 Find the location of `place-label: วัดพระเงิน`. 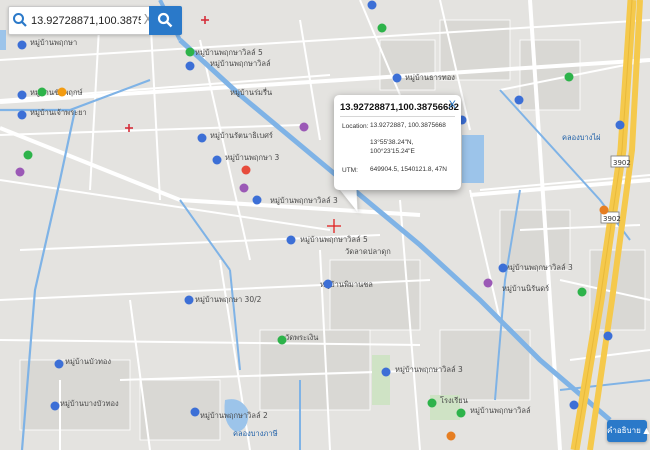

place-label: วัดพระเงิน is located at coordinates (301, 337).